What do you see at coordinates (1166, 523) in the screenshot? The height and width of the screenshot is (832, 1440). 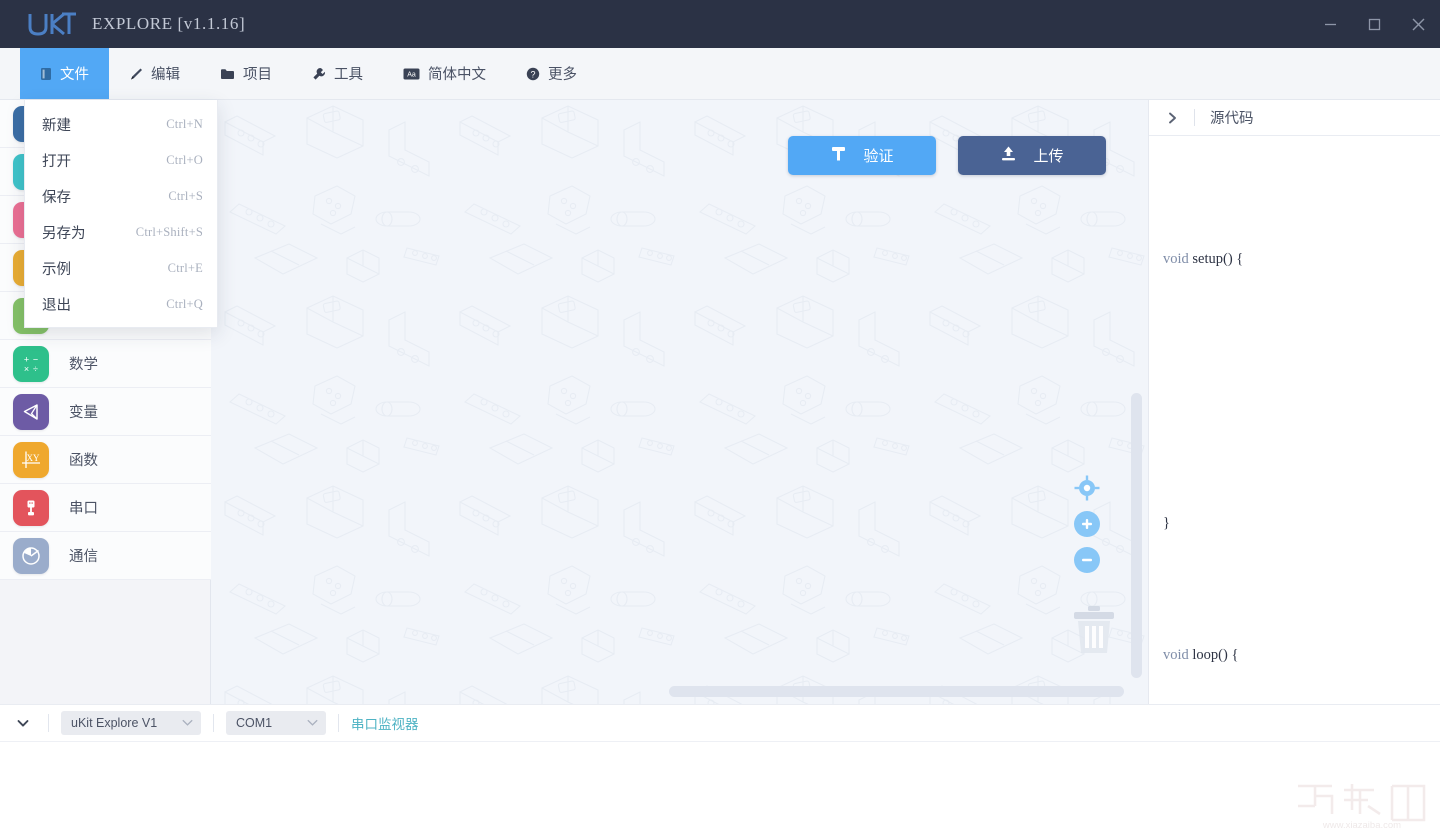 I see `code-line: }` at bounding box center [1166, 523].